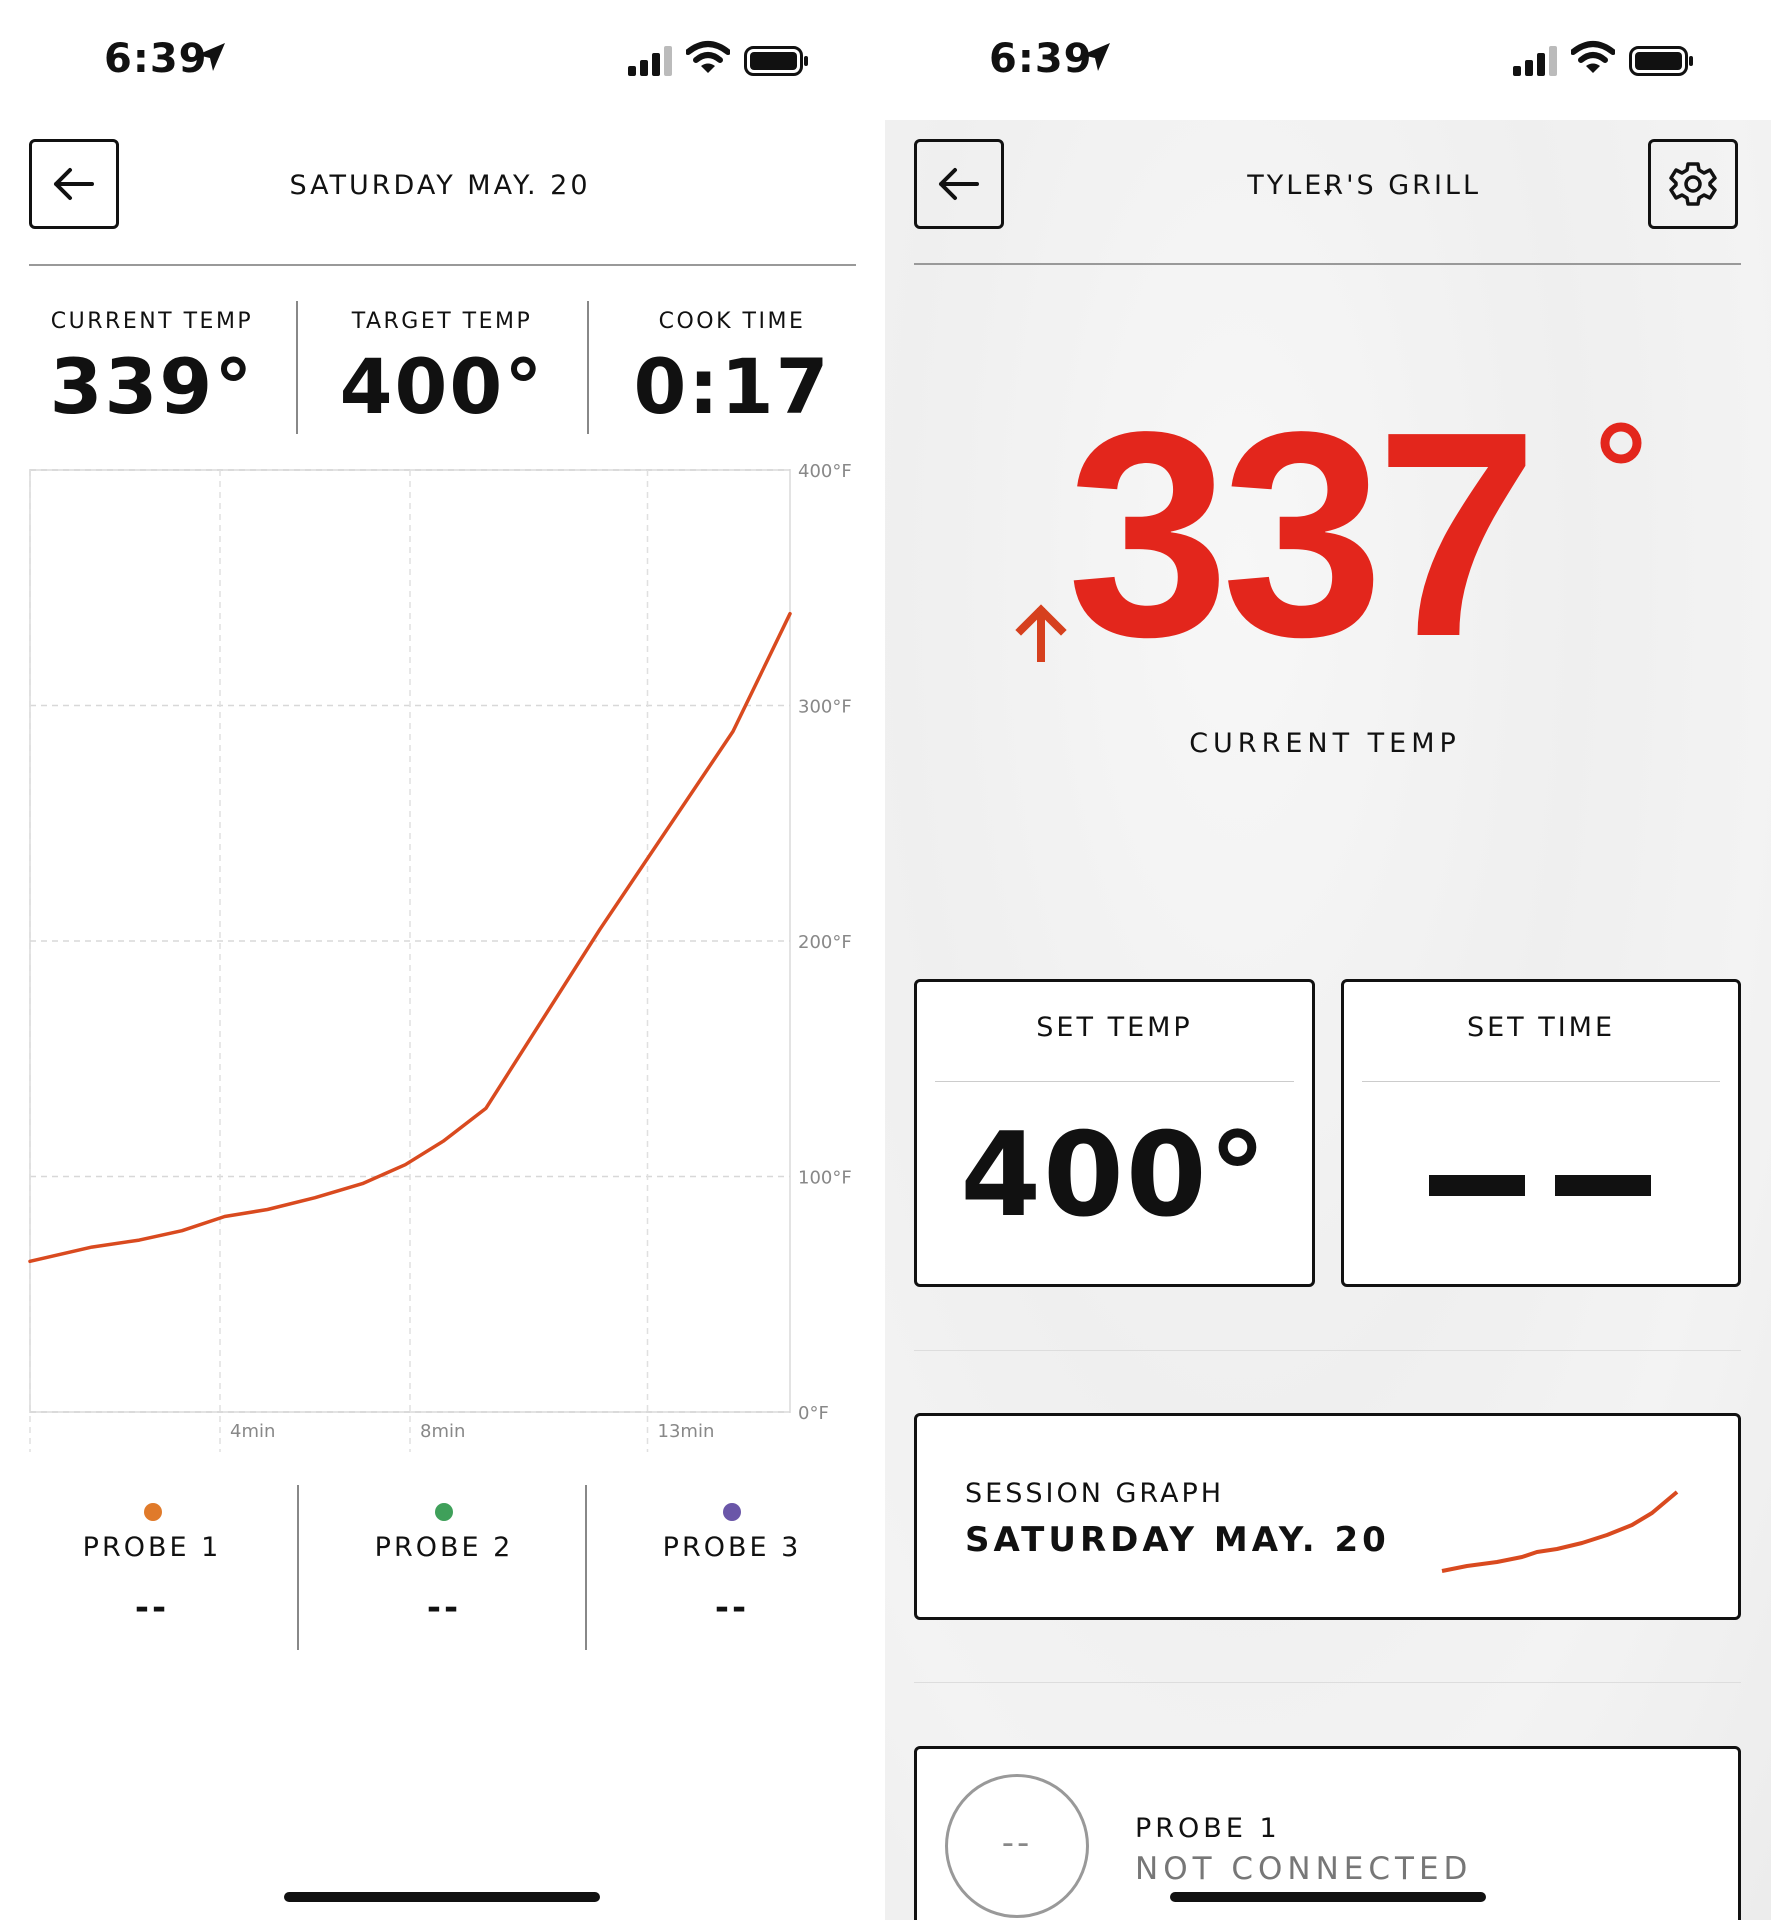 This screenshot has width=1771, height=1920. What do you see at coordinates (152, 1608) in the screenshot?
I see `probe-1-value: --` at bounding box center [152, 1608].